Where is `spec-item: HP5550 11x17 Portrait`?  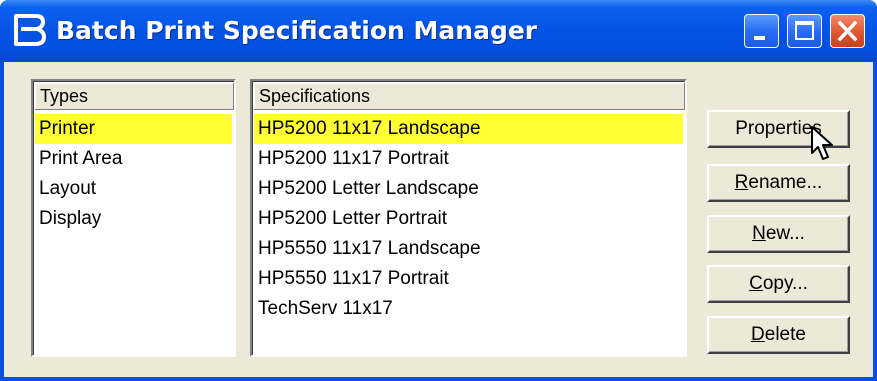
spec-item: HP5550 11x17 Portrait is located at coordinates (468, 279).